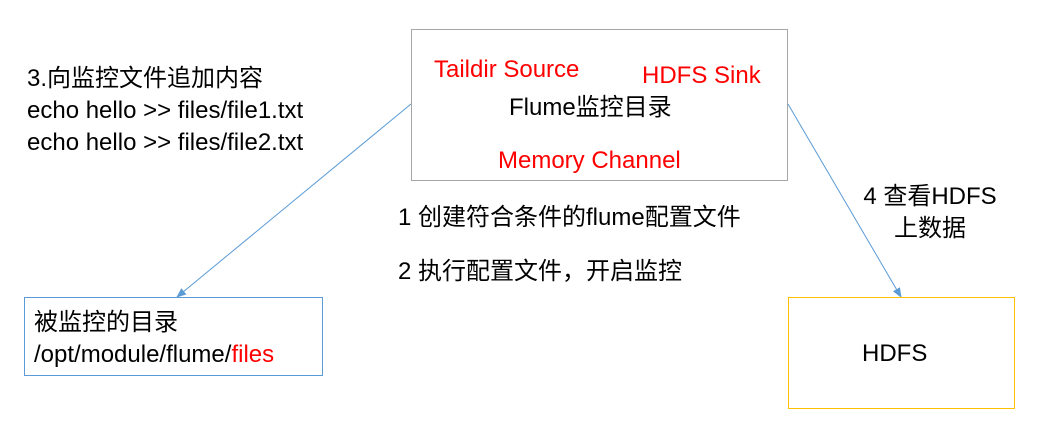 Image resolution: width=1058 pixels, height=437 pixels. I want to click on step3-command-2: echo hello >> files/file2.txt, so click(165, 142).